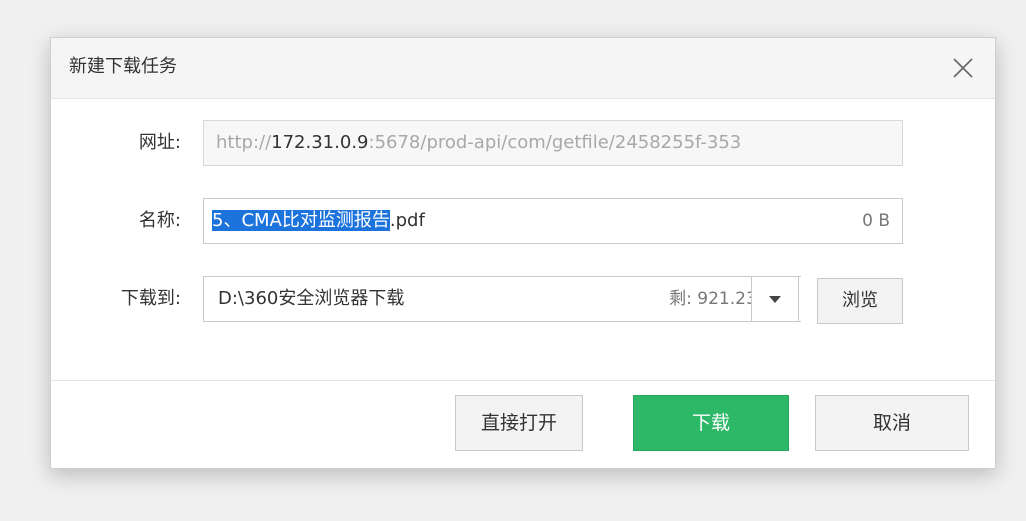  I want to click on close-button, so click(963, 68).